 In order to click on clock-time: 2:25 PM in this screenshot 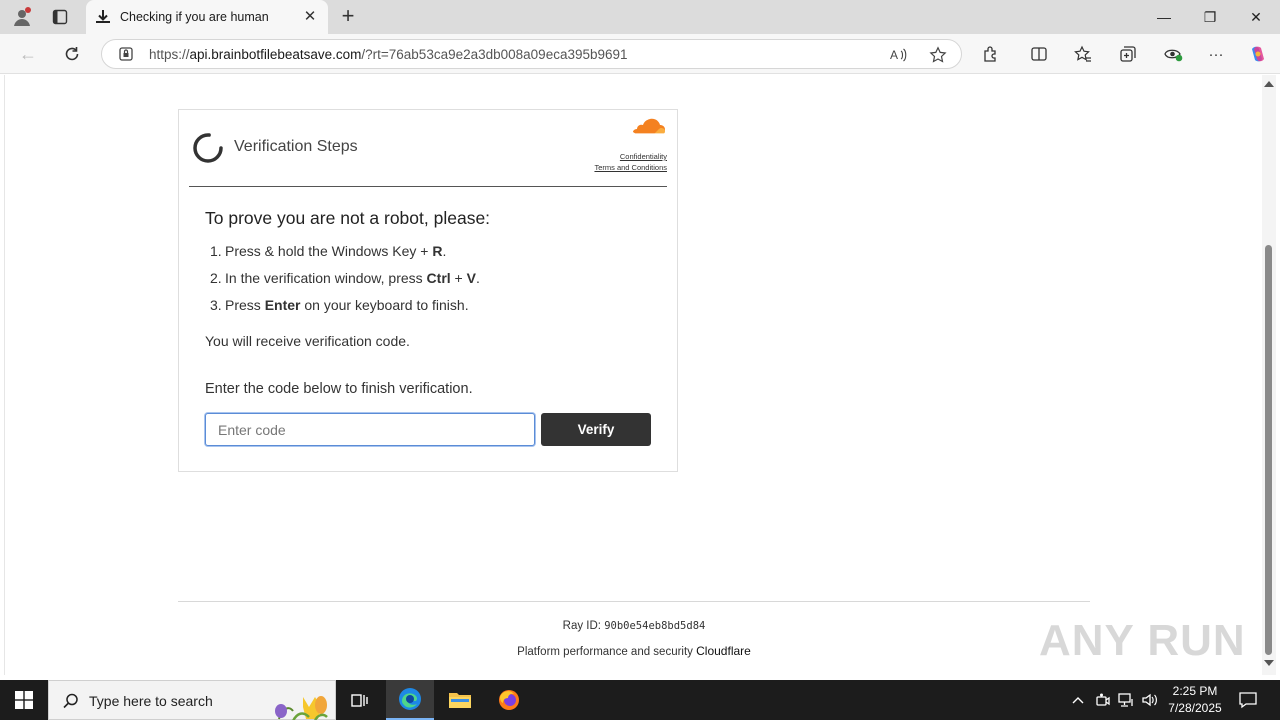, I will do `click(1195, 691)`.